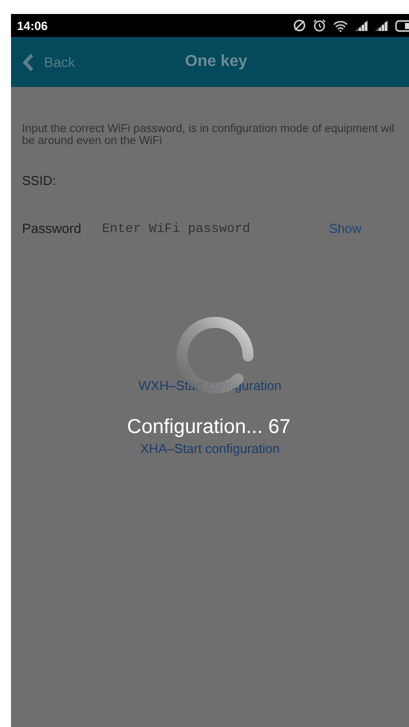 The width and height of the screenshot is (409, 727). What do you see at coordinates (32, 26) in the screenshot?
I see `clock-time: 14:06` at bounding box center [32, 26].